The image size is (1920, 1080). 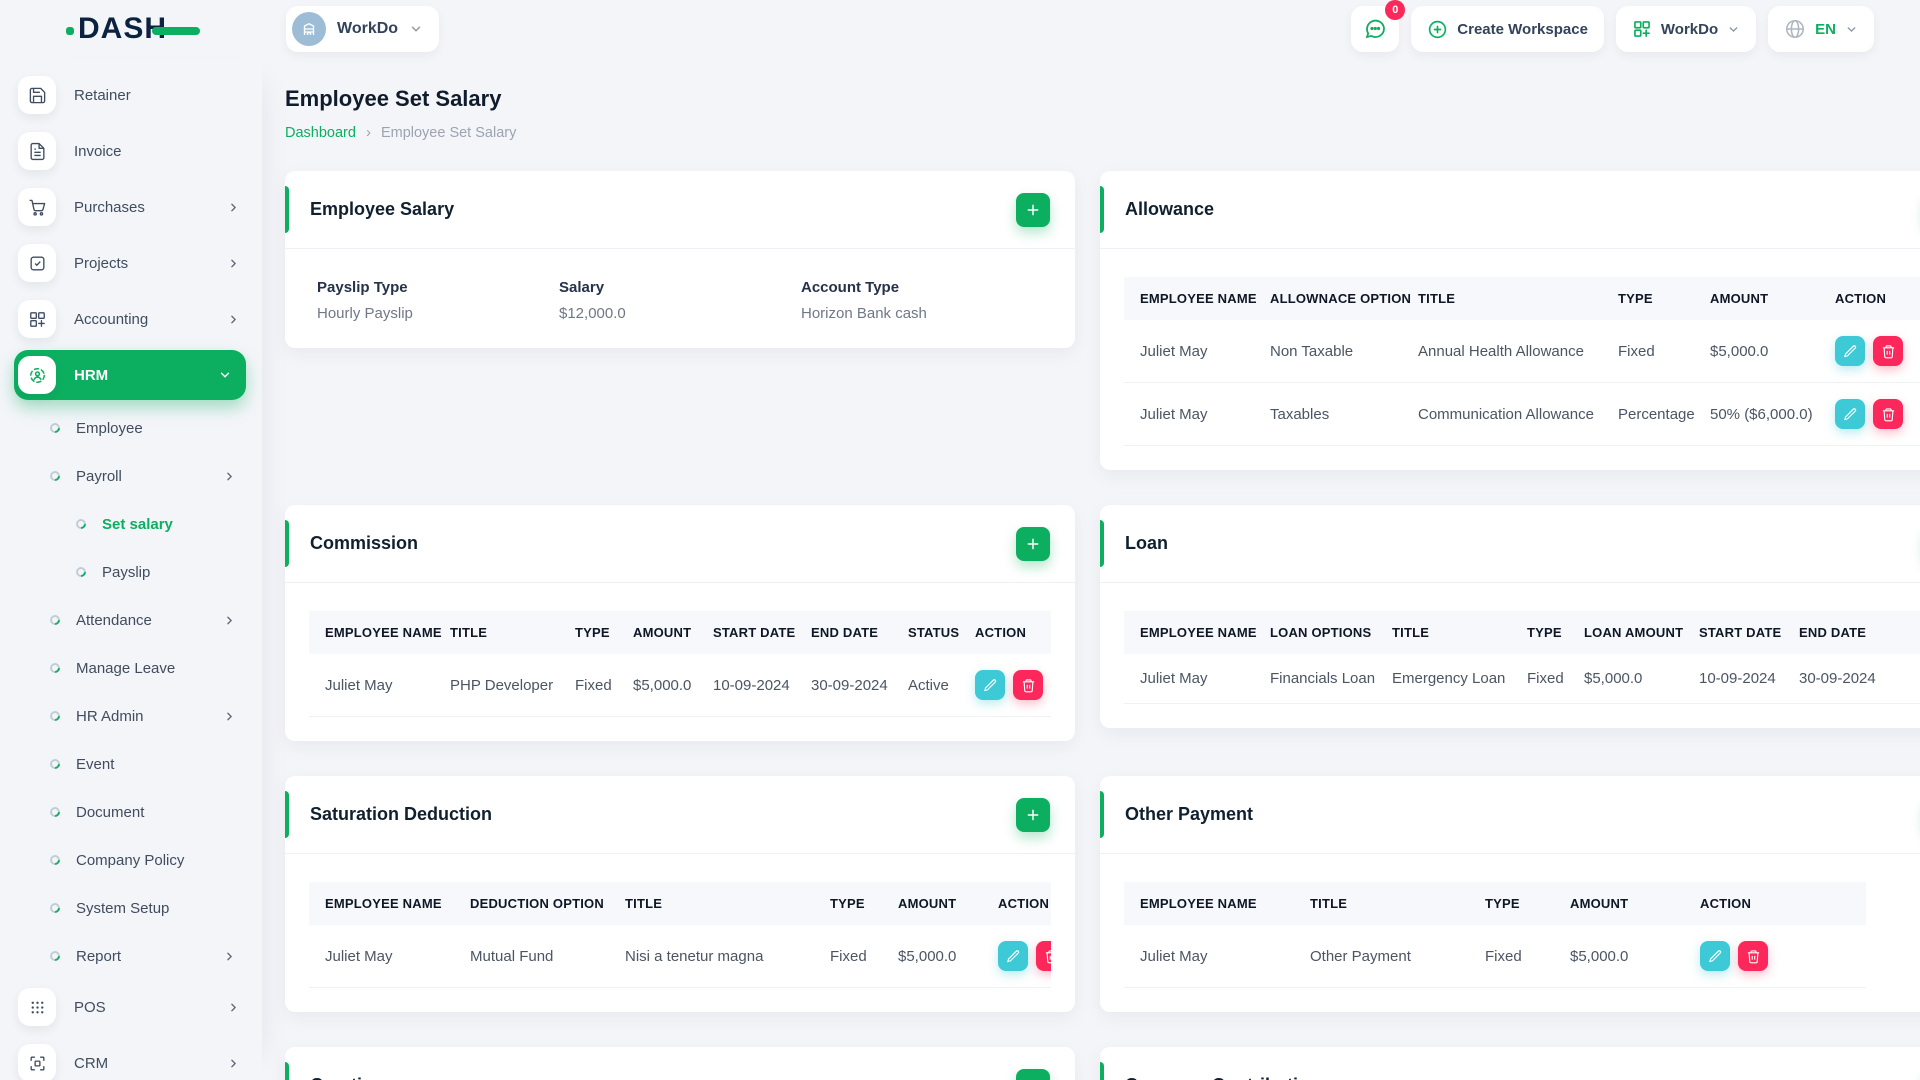 I want to click on add-commission-button, so click(x=1033, y=543).